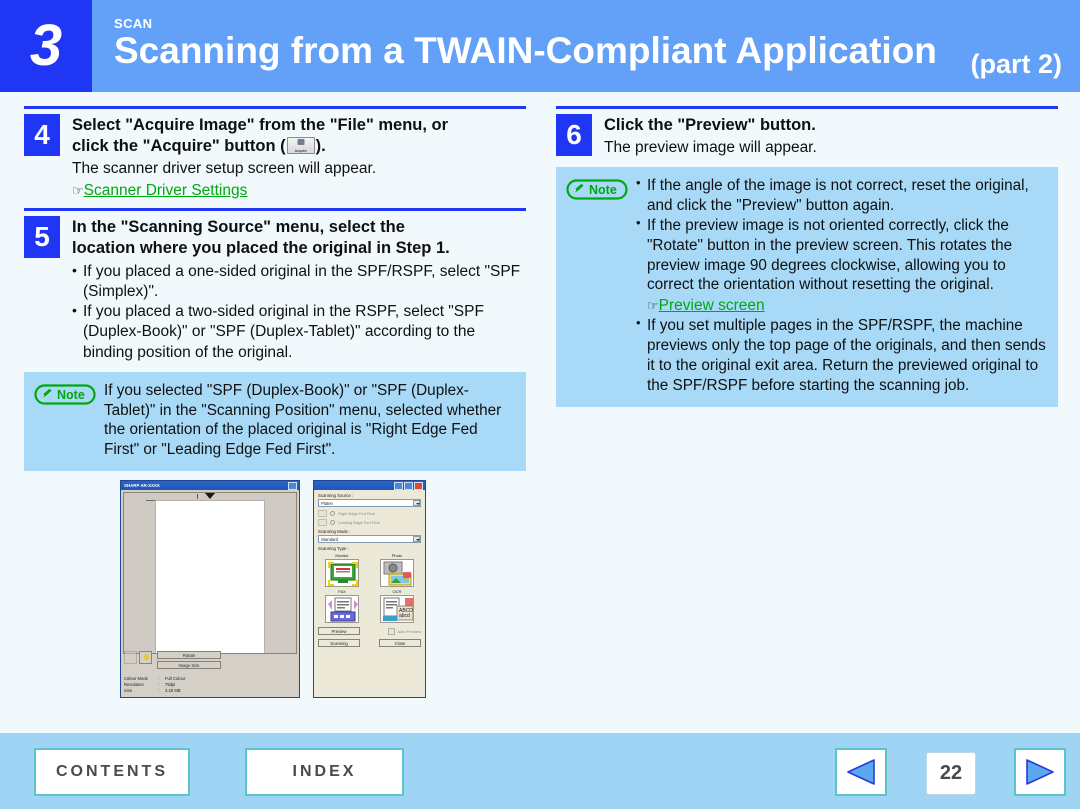 The width and height of the screenshot is (1080, 809). I want to click on step6-rule, so click(807, 107).